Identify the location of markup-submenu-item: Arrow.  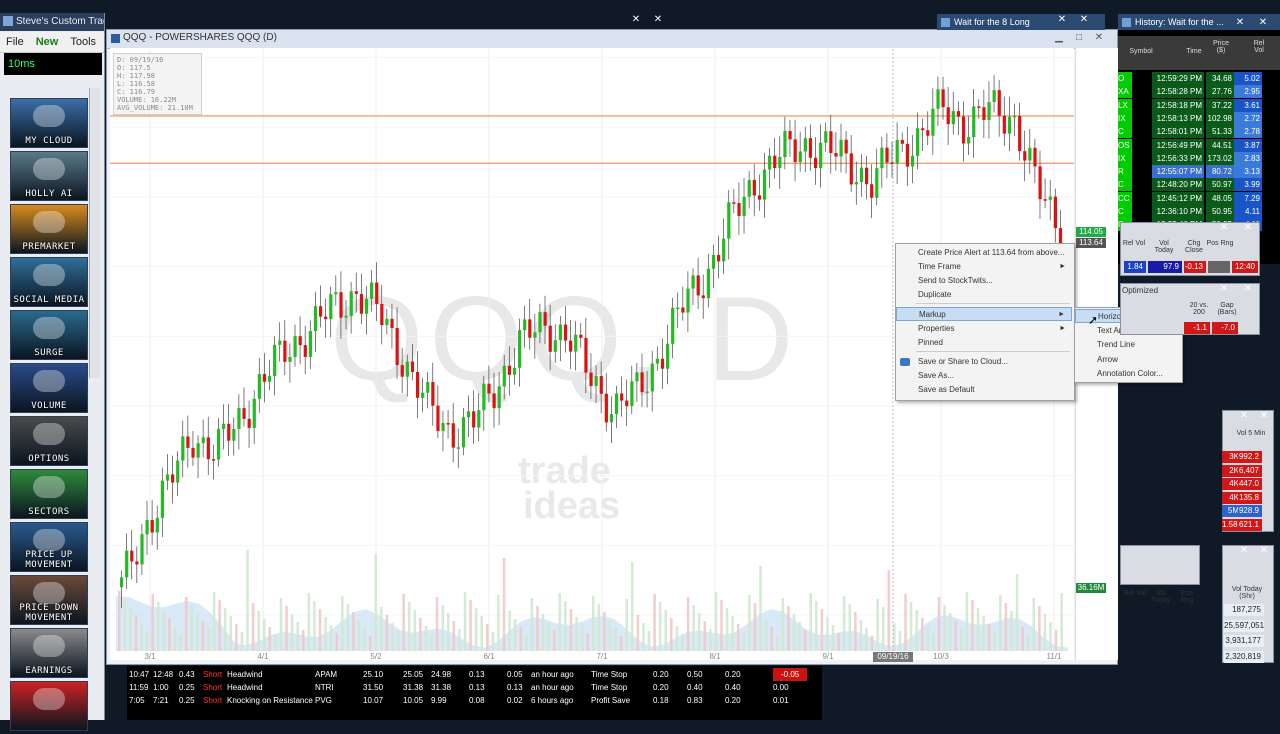
(1127, 360).